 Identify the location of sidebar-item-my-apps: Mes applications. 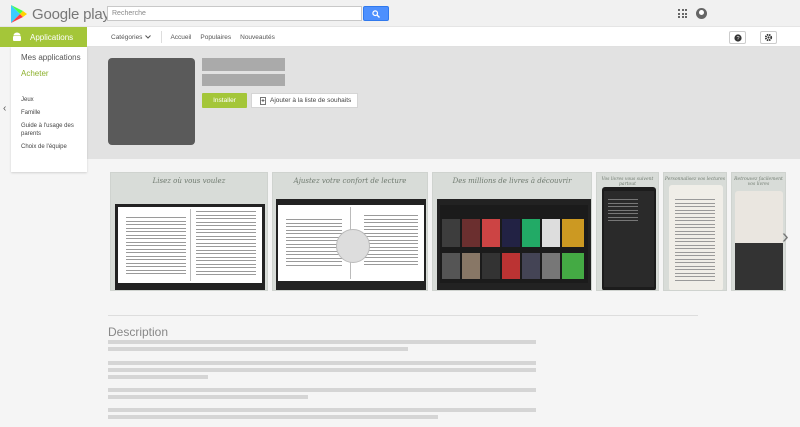
(51, 57).